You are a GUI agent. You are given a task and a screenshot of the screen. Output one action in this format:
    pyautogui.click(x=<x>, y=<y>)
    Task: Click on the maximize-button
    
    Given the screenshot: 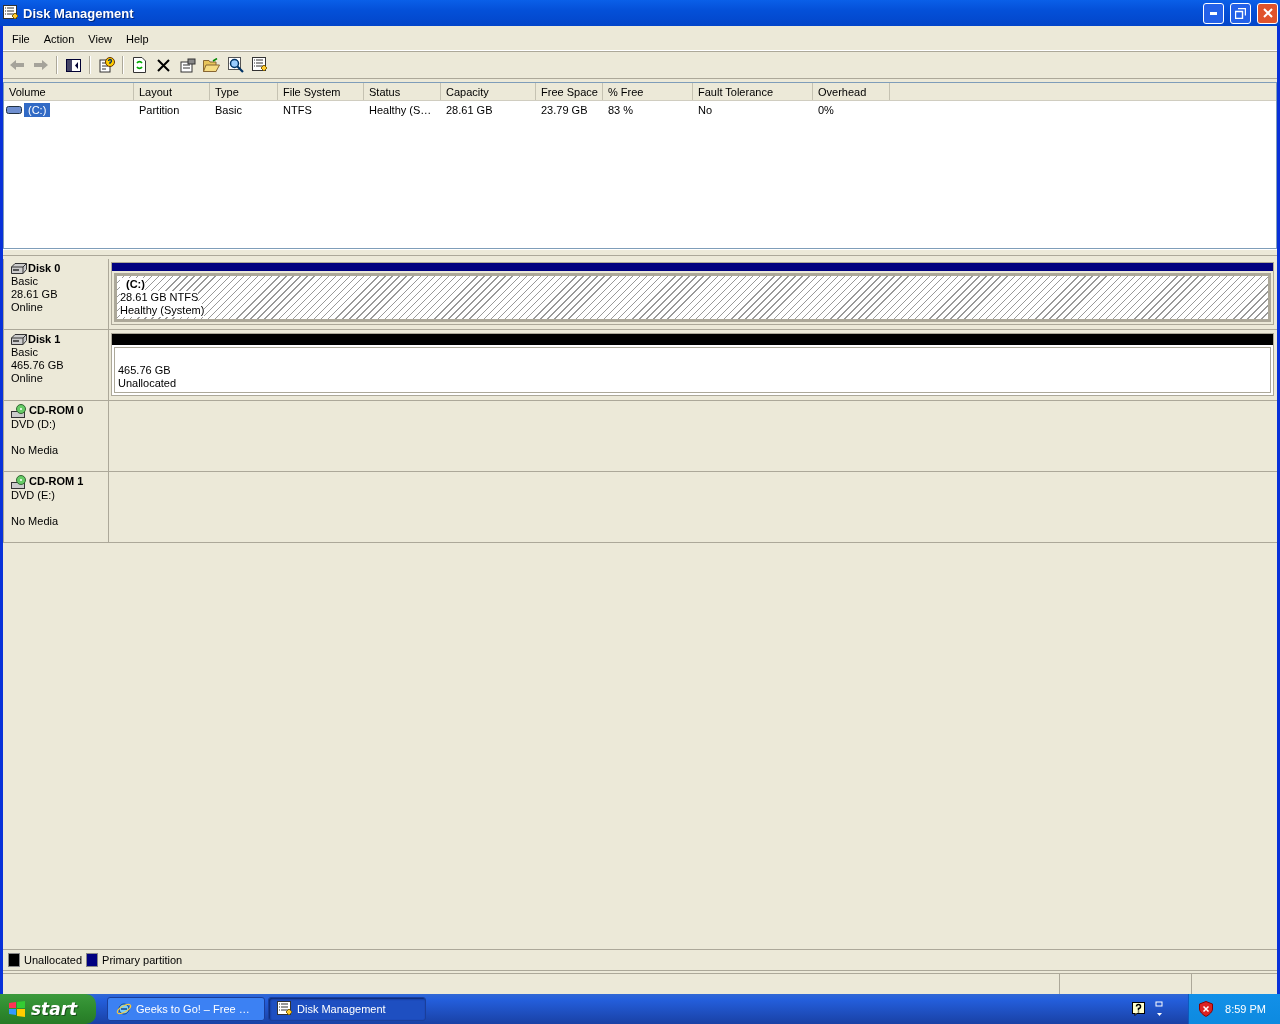 What is the action you would take?
    pyautogui.click(x=1240, y=13)
    